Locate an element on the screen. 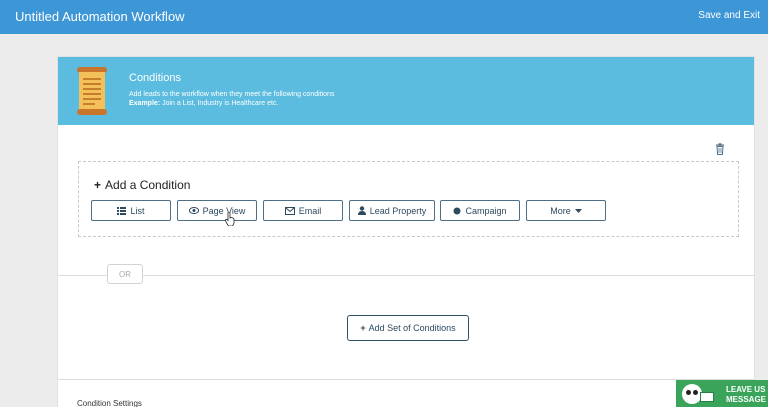  email-button-label: Email is located at coordinates (310, 210).